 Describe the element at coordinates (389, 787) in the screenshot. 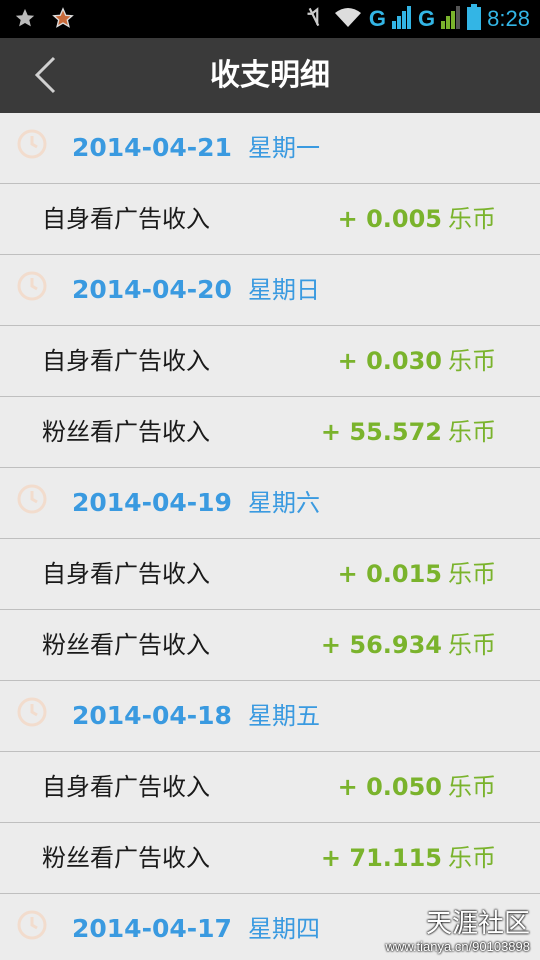

I see `amount-value: + 0.050` at that location.